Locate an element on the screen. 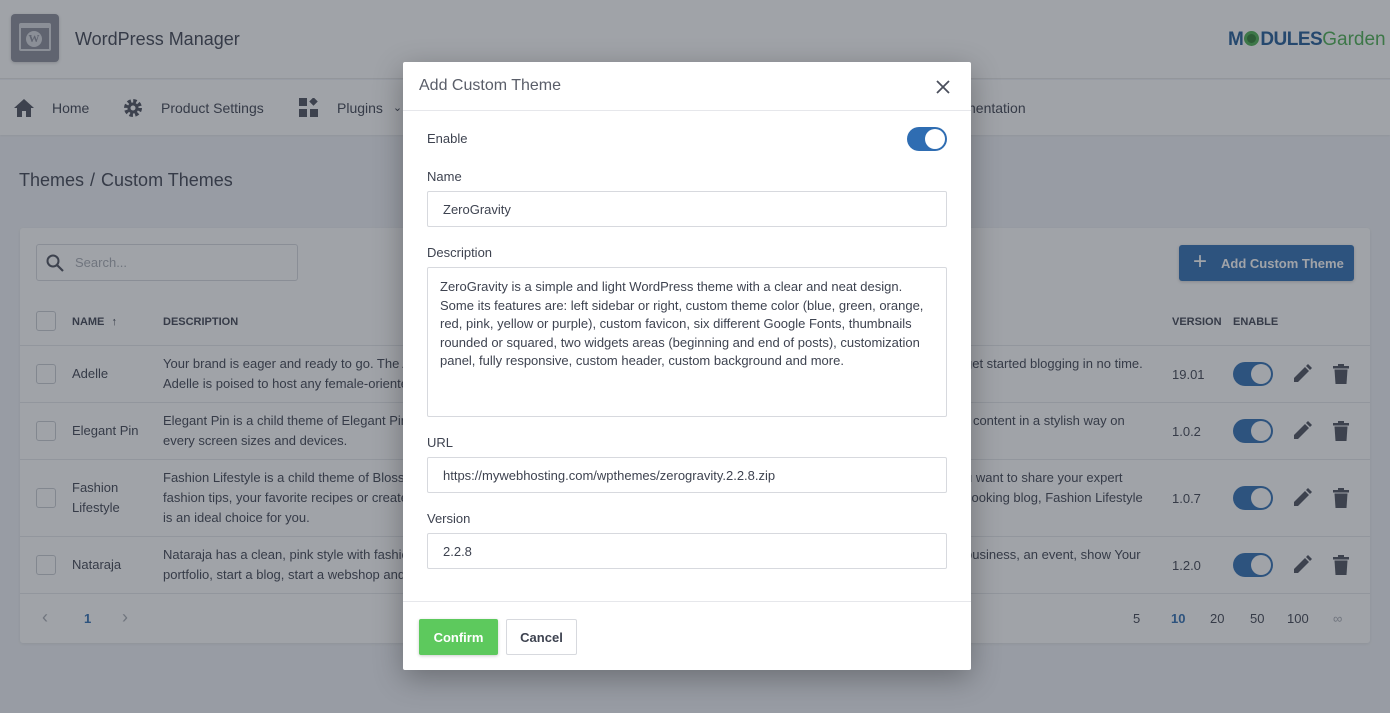 This screenshot has width=1390, height=713. confirm-button: Confirm is located at coordinates (458, 637).